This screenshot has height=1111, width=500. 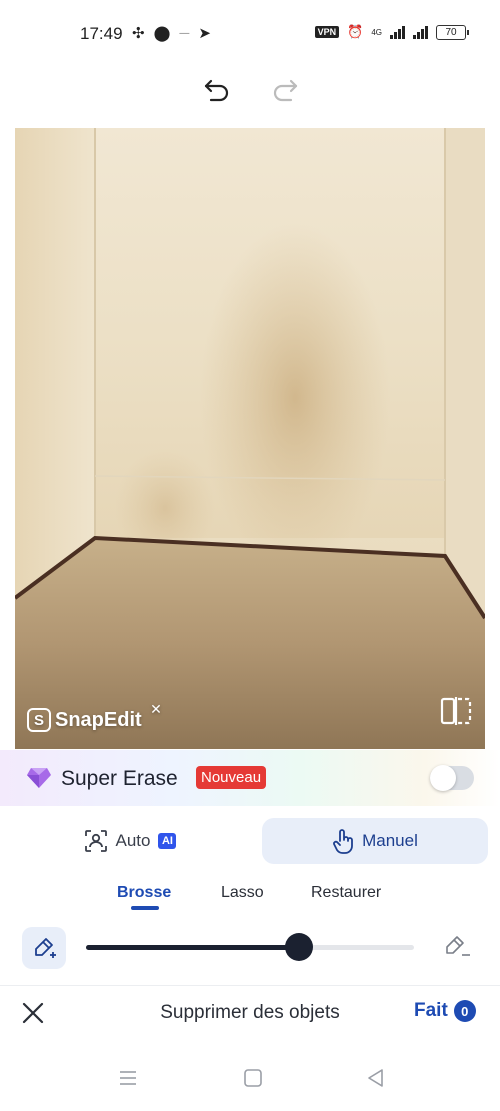 I want to click on snapedit-watermark: S SnapEdit, so click(x=84, y=720).